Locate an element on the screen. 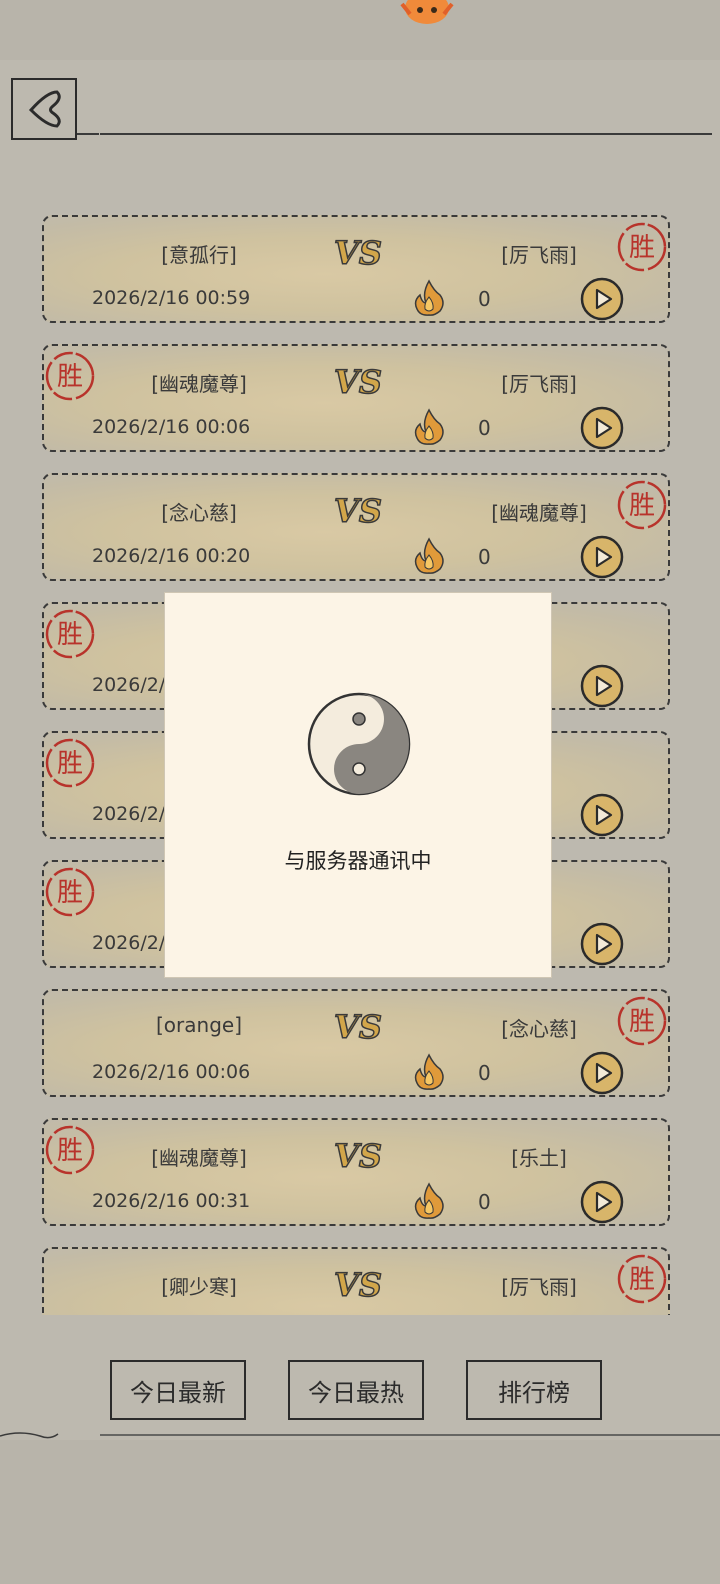  match-time: 2026/2/16 00:20 is located at coordinates (171, 556).